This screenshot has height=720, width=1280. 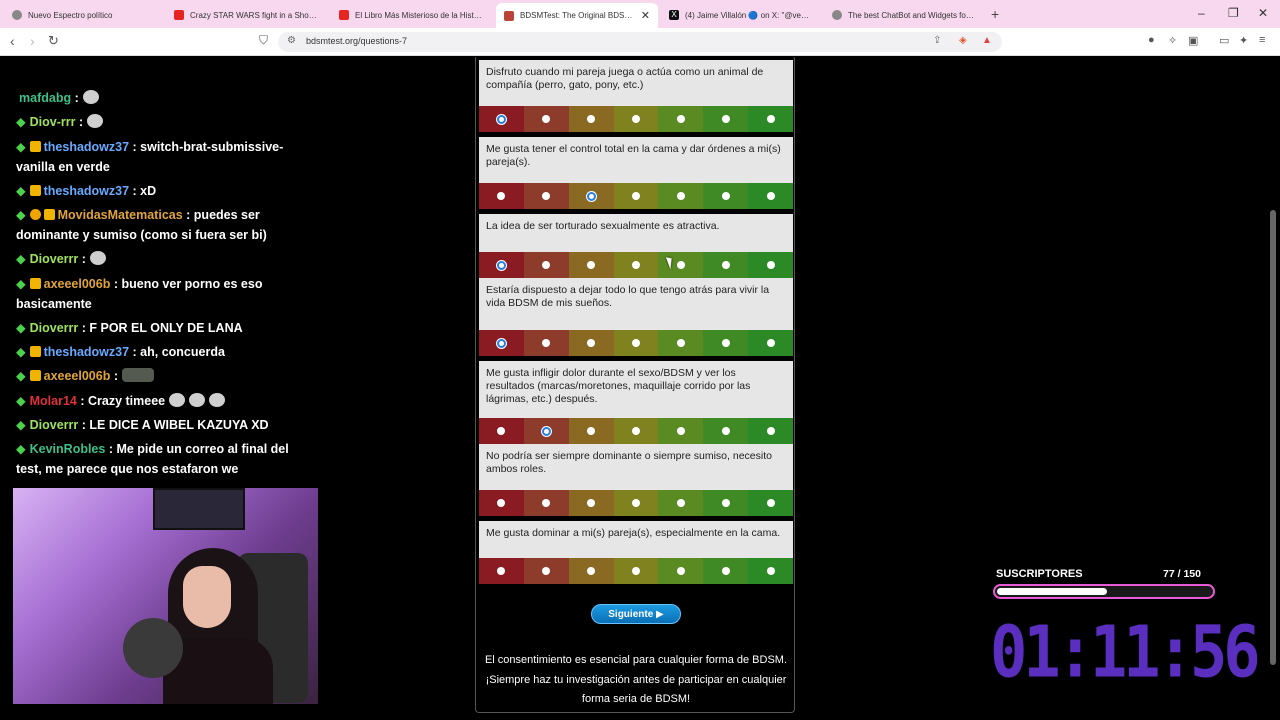 I want to click on chat-username: Molar14, so click(x=53, y=401).